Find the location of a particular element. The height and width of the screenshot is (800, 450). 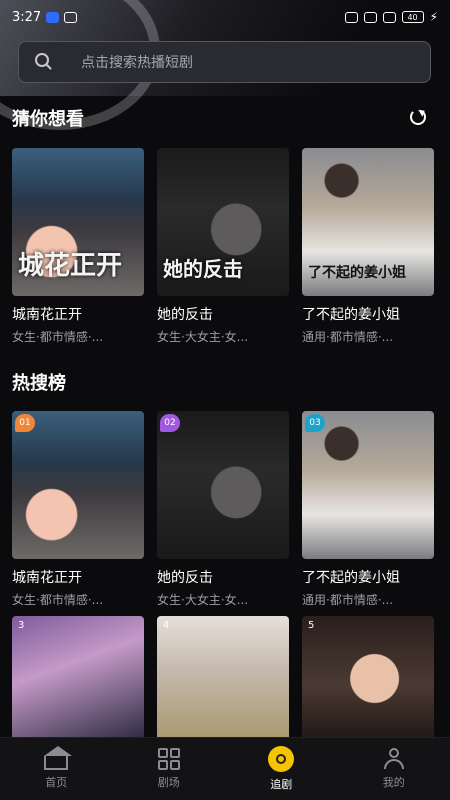

search-bar: 点击搜索热播短剧 is located at coordinates (224, 62).